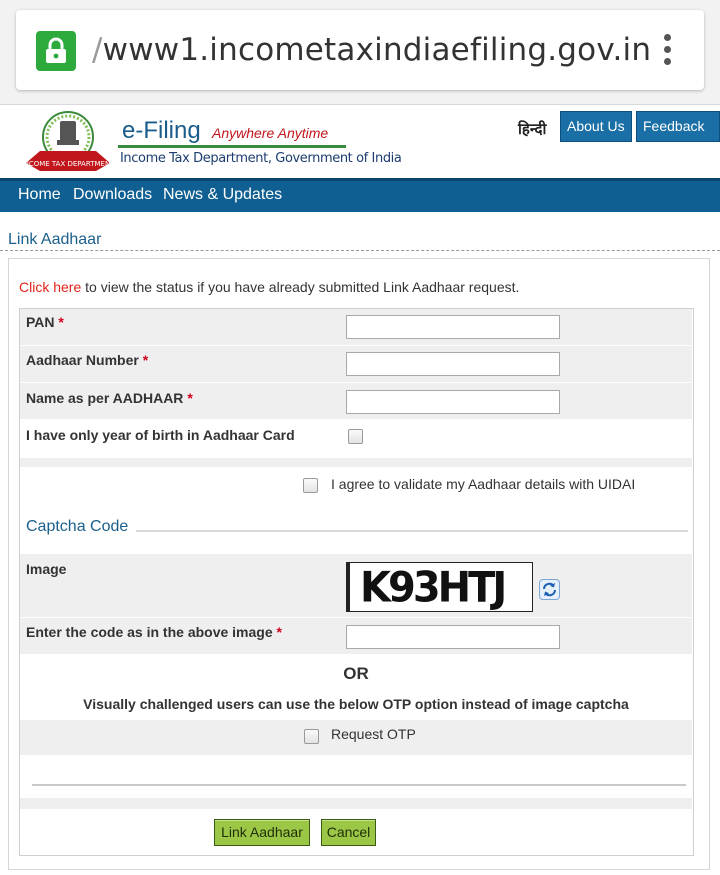 The image size is (720, 875). I want to click on feedback-button: Feedback, so click(678, 126).